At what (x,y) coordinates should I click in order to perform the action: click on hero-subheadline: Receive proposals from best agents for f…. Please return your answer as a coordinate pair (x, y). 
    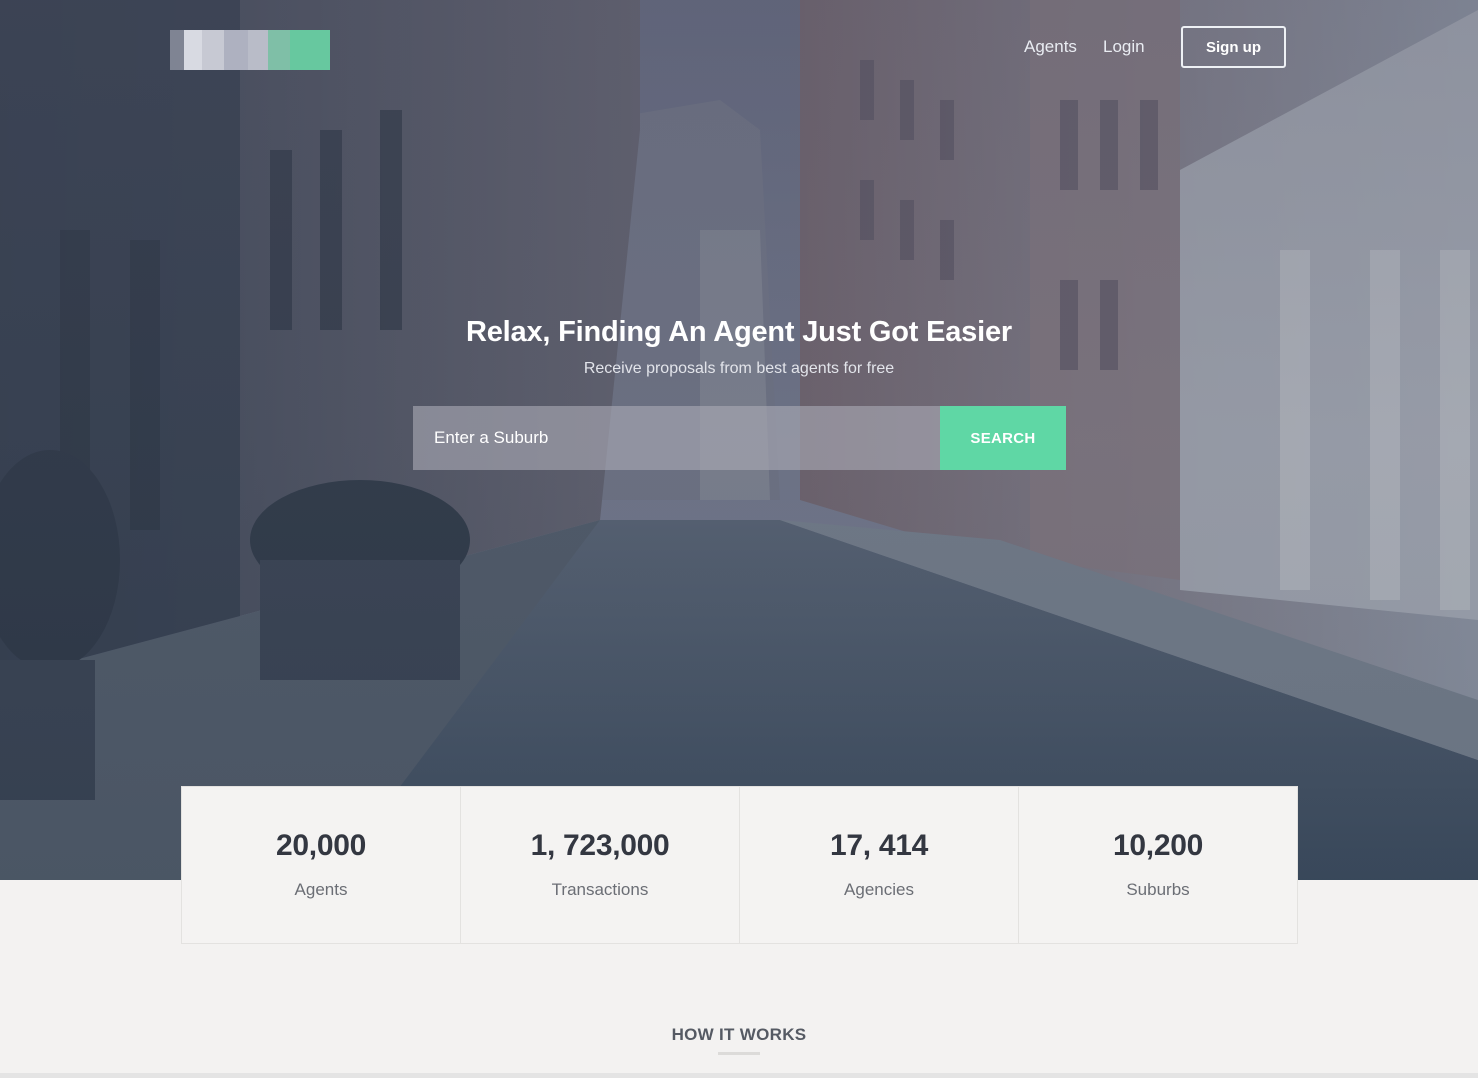
    Looking at the image, I should click on (739, 368).